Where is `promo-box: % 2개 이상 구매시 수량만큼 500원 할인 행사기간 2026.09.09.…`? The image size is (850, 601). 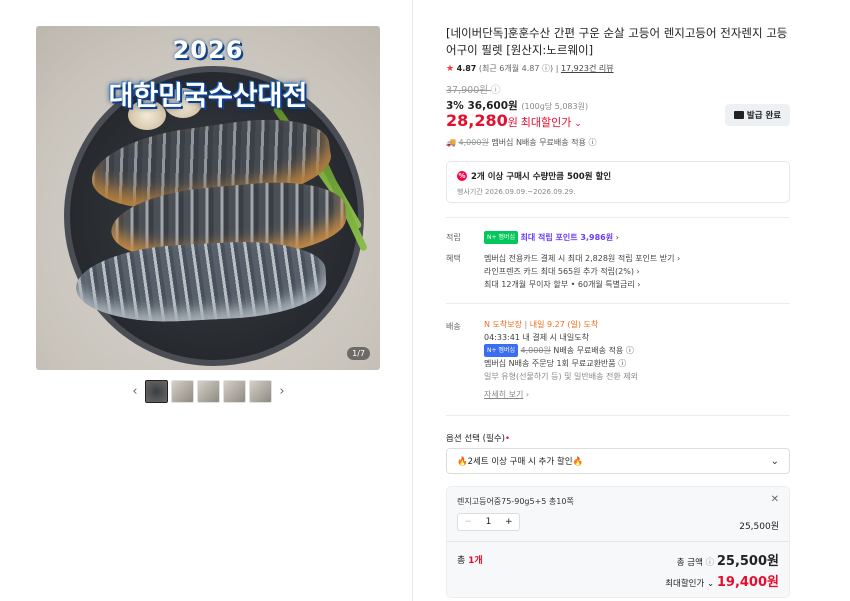 promo-box: % 2개 이상 구매시 수량만큼 500원 할인 행사기간 2026.09.09.… is located at coordinates (618, 182).